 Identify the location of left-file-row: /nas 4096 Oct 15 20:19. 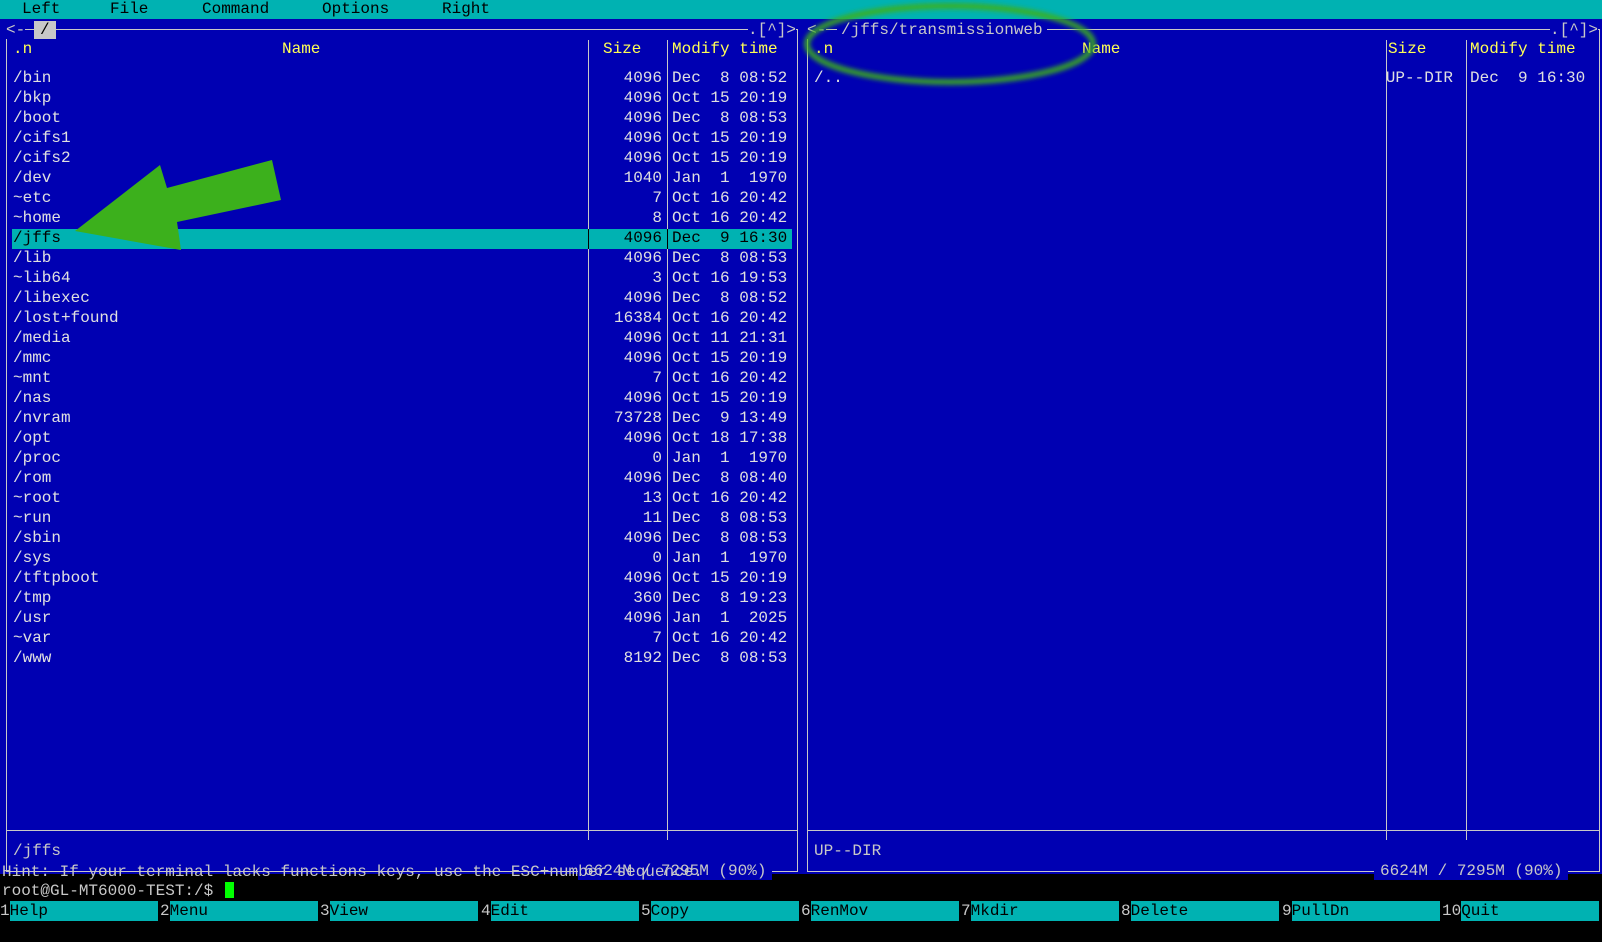
(402, 399).